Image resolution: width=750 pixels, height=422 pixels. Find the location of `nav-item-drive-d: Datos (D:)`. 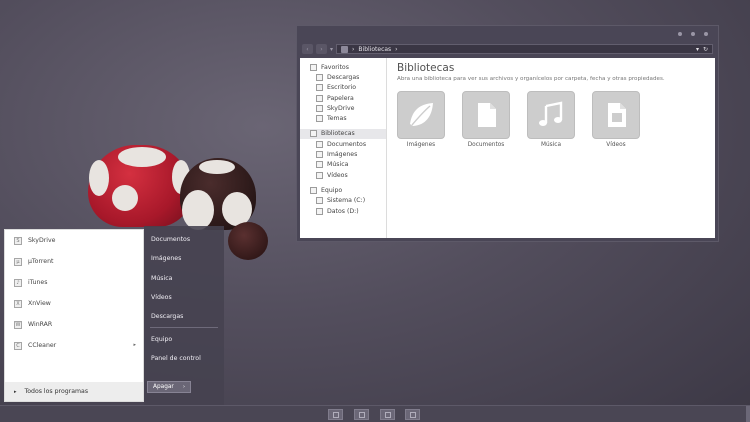

nav-item-drive-d: Datos (D:) is located at coordinates (343, 211).